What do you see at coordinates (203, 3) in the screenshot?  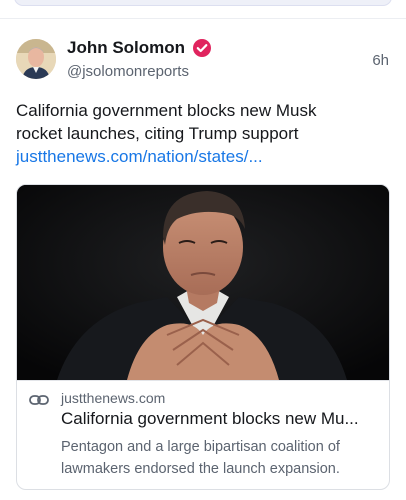 I see `previous-post-edge` at bounding box center [203, 3].